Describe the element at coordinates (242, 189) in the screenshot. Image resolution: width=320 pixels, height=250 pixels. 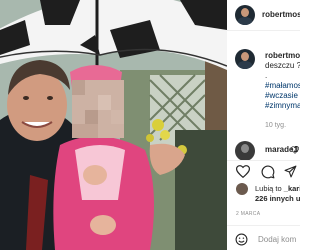
I see `liker-avatar` at that location.